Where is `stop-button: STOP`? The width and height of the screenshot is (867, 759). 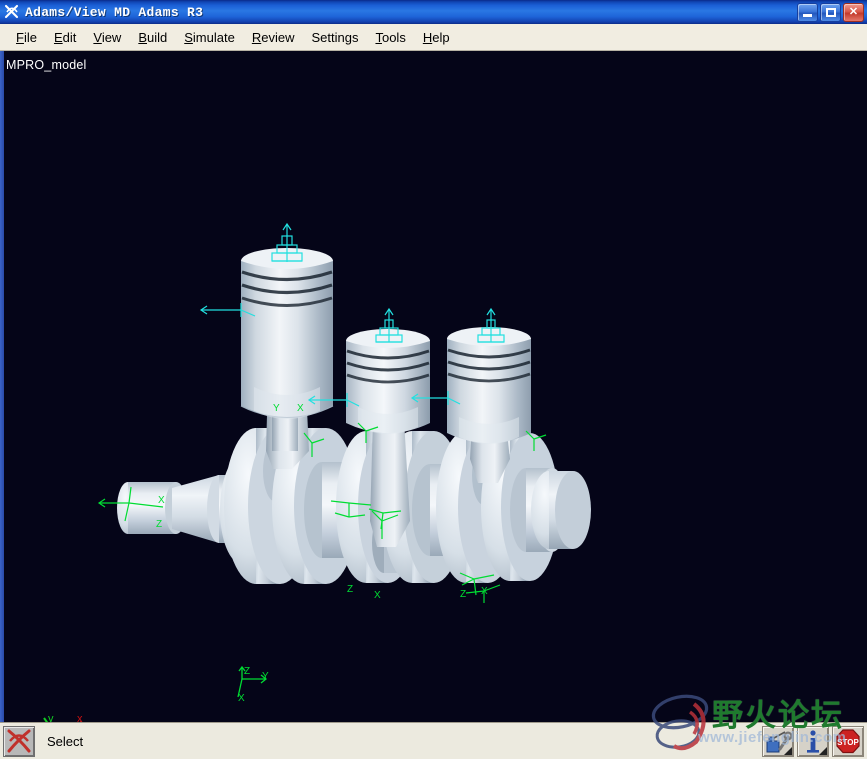 stop-button: STOP is located at coordinates (848, 741).